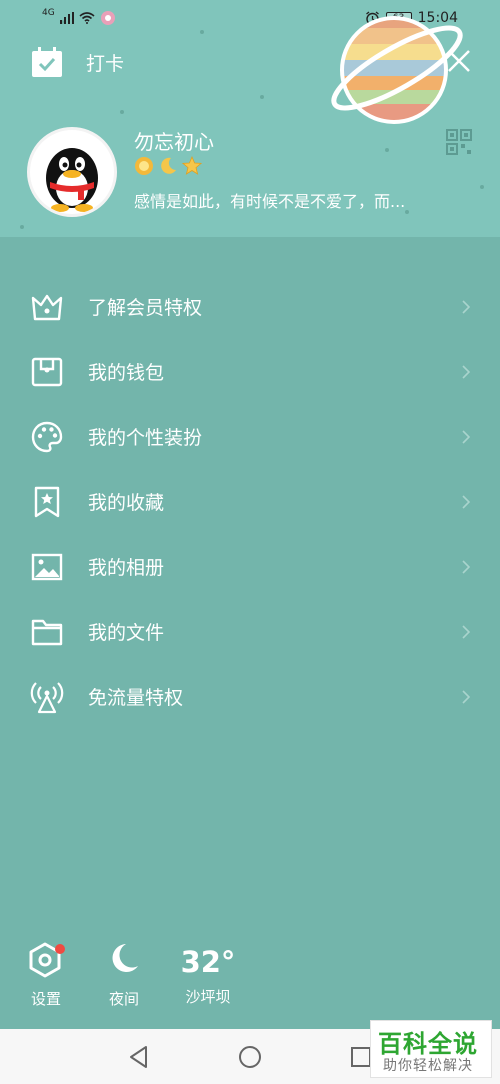  Describe the element at coordinates (250, 306) in the screenshot. I see `menu-item-vip-privileges: 了解会员特权` at that location.